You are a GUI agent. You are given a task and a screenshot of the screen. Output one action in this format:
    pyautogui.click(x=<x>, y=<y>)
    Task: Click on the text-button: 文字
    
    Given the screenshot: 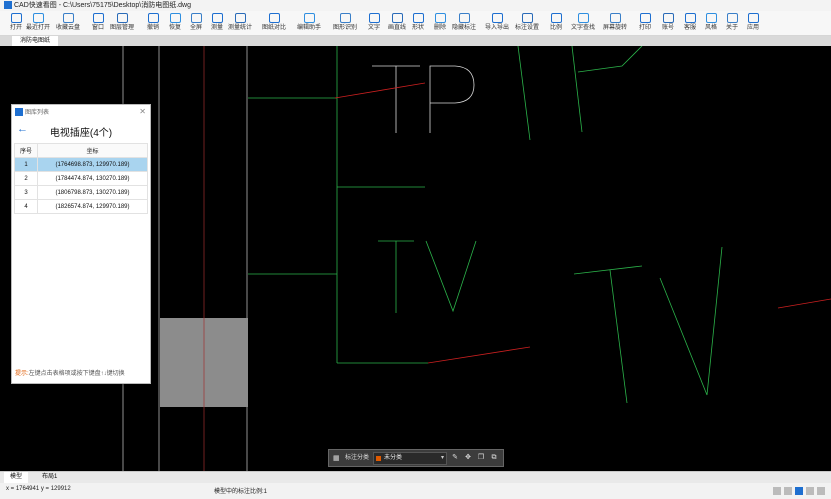 What is the action you would take?
    pyautogui.click(x=374, y=23)
    